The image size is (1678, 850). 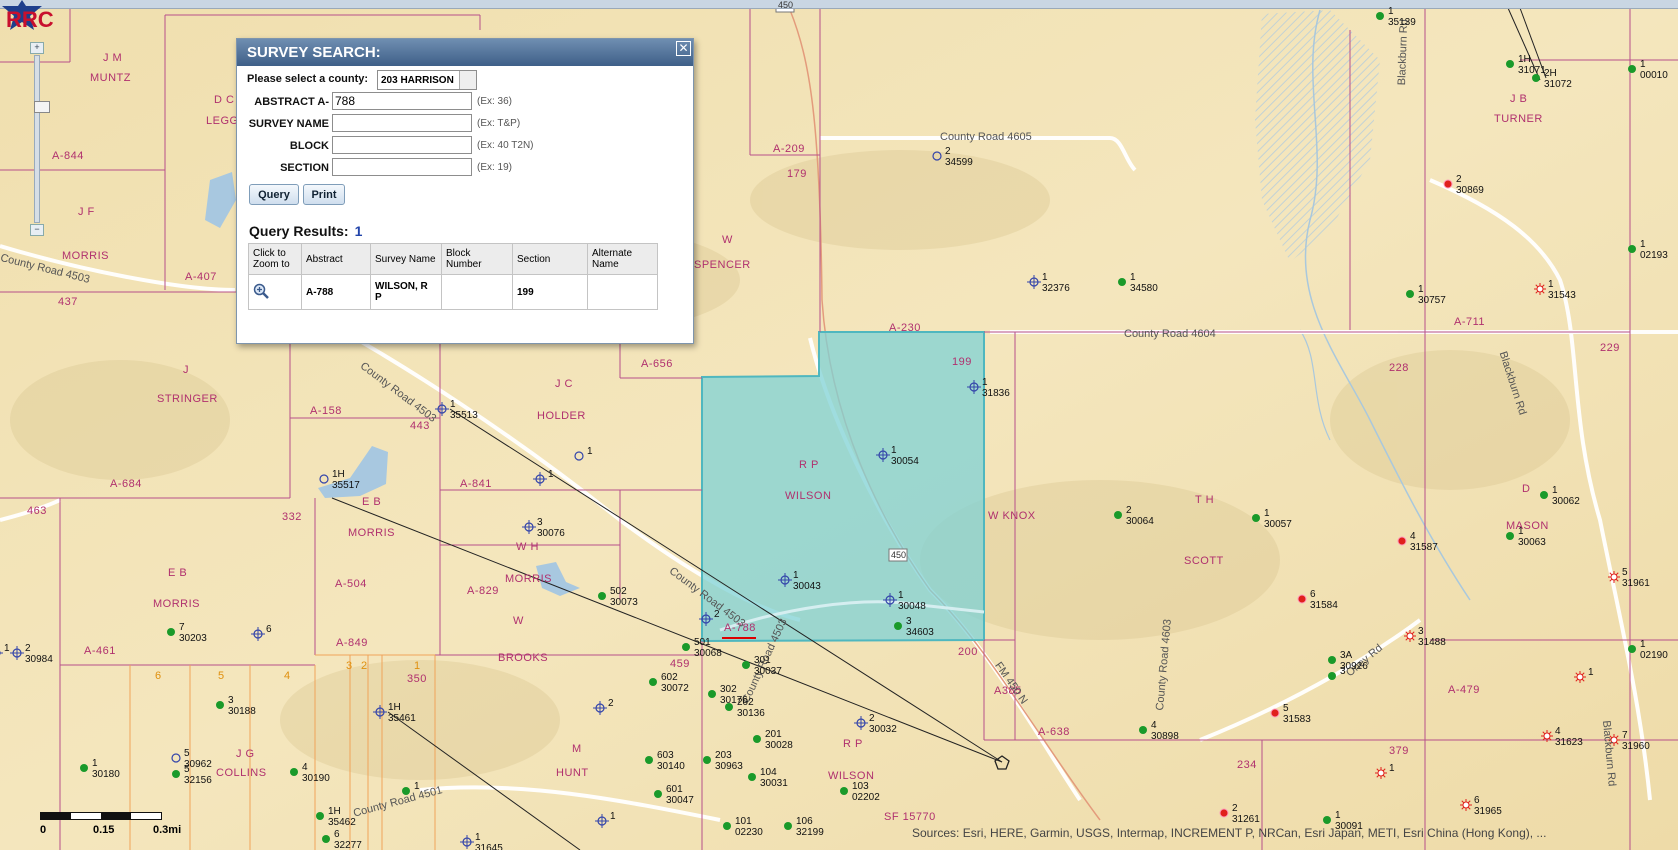 What do you see at coordinates (1056, 283) in the screenshot?
I see `well-label: 1 32376` at bounding box center [1056, 283].